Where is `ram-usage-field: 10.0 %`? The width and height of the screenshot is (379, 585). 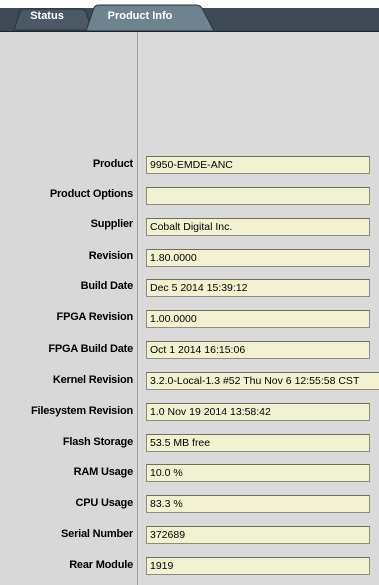 ram-usage-field: 10.0 % is located at coordinates (258, 473).